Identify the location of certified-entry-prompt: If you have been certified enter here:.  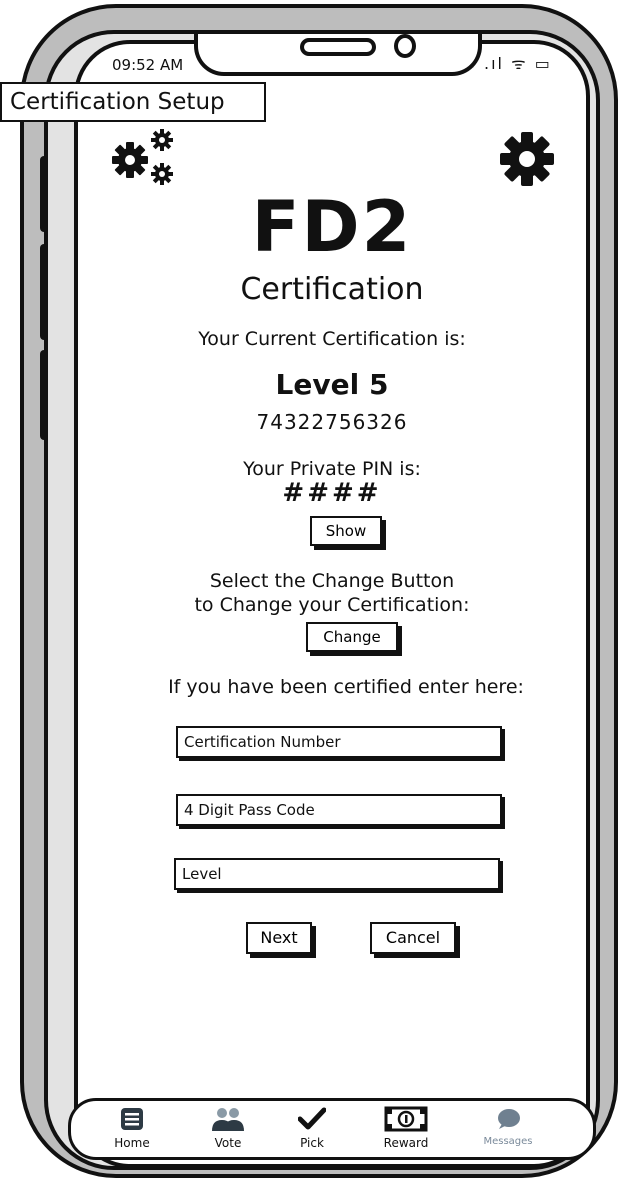
(346, 687).